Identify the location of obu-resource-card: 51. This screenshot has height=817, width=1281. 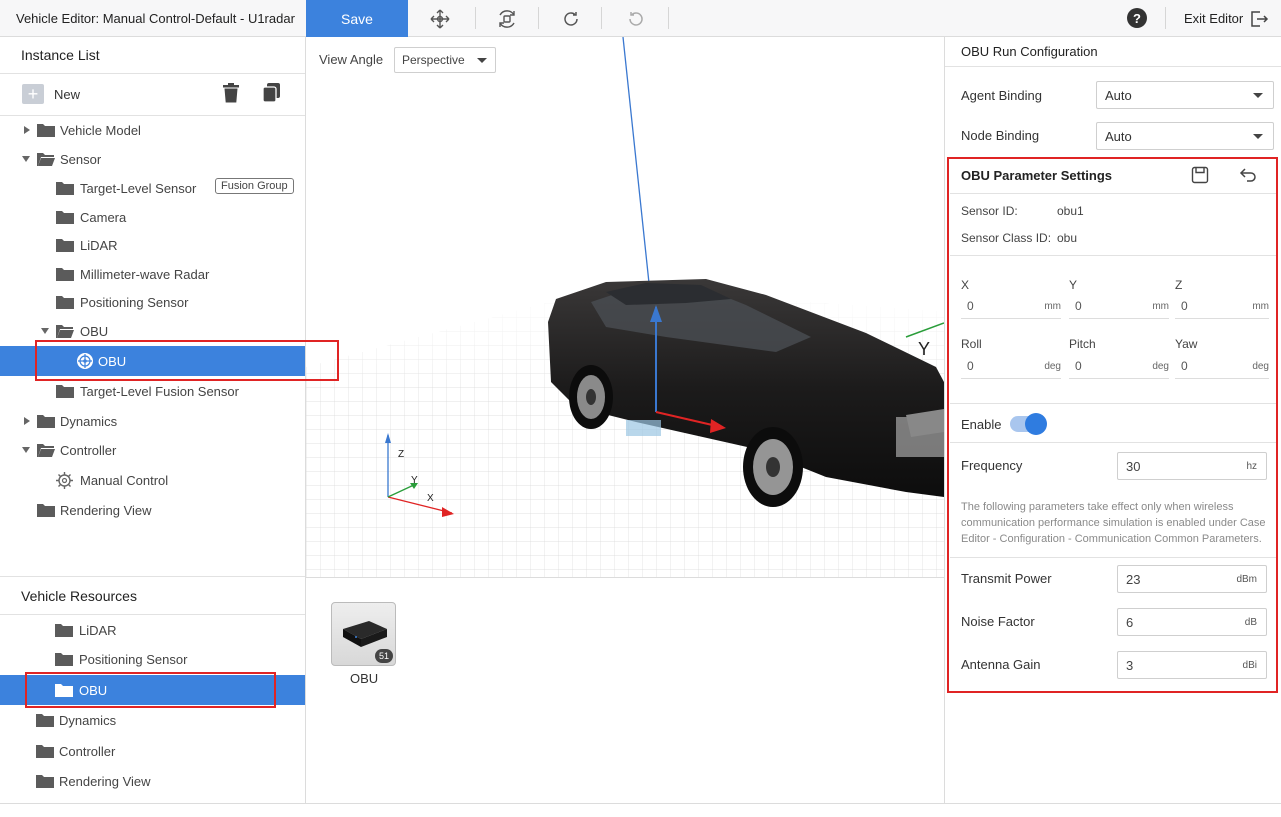
(363, 634).